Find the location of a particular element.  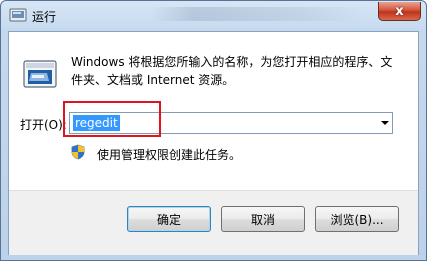

cancel-button: 取消 is located at coordinates (263, 219).